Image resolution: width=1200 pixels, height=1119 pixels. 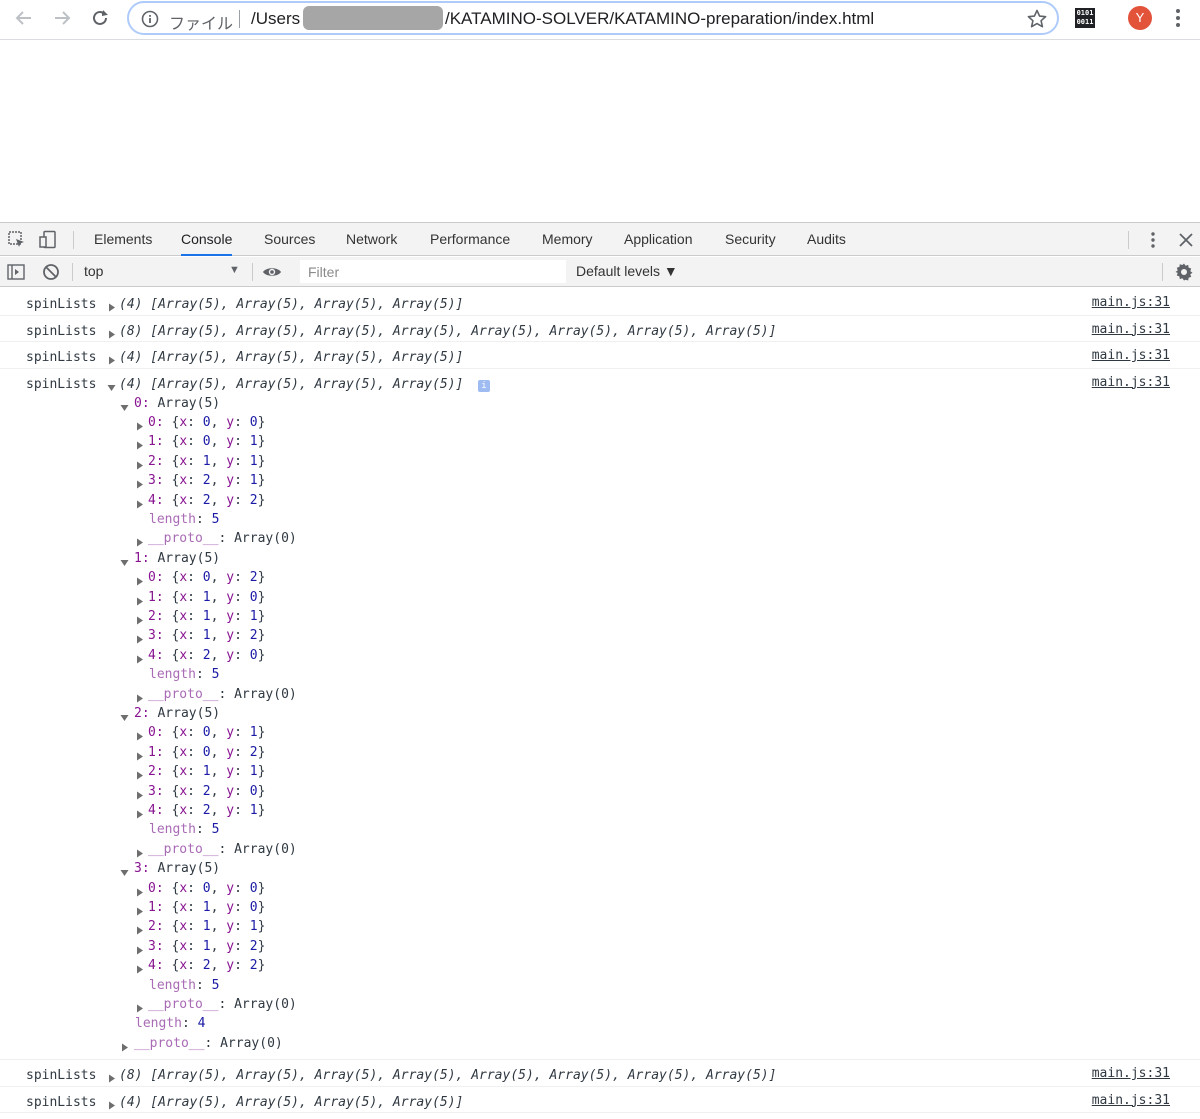 I want to click on device-toolbar-icon, so click(x=48, y=240).